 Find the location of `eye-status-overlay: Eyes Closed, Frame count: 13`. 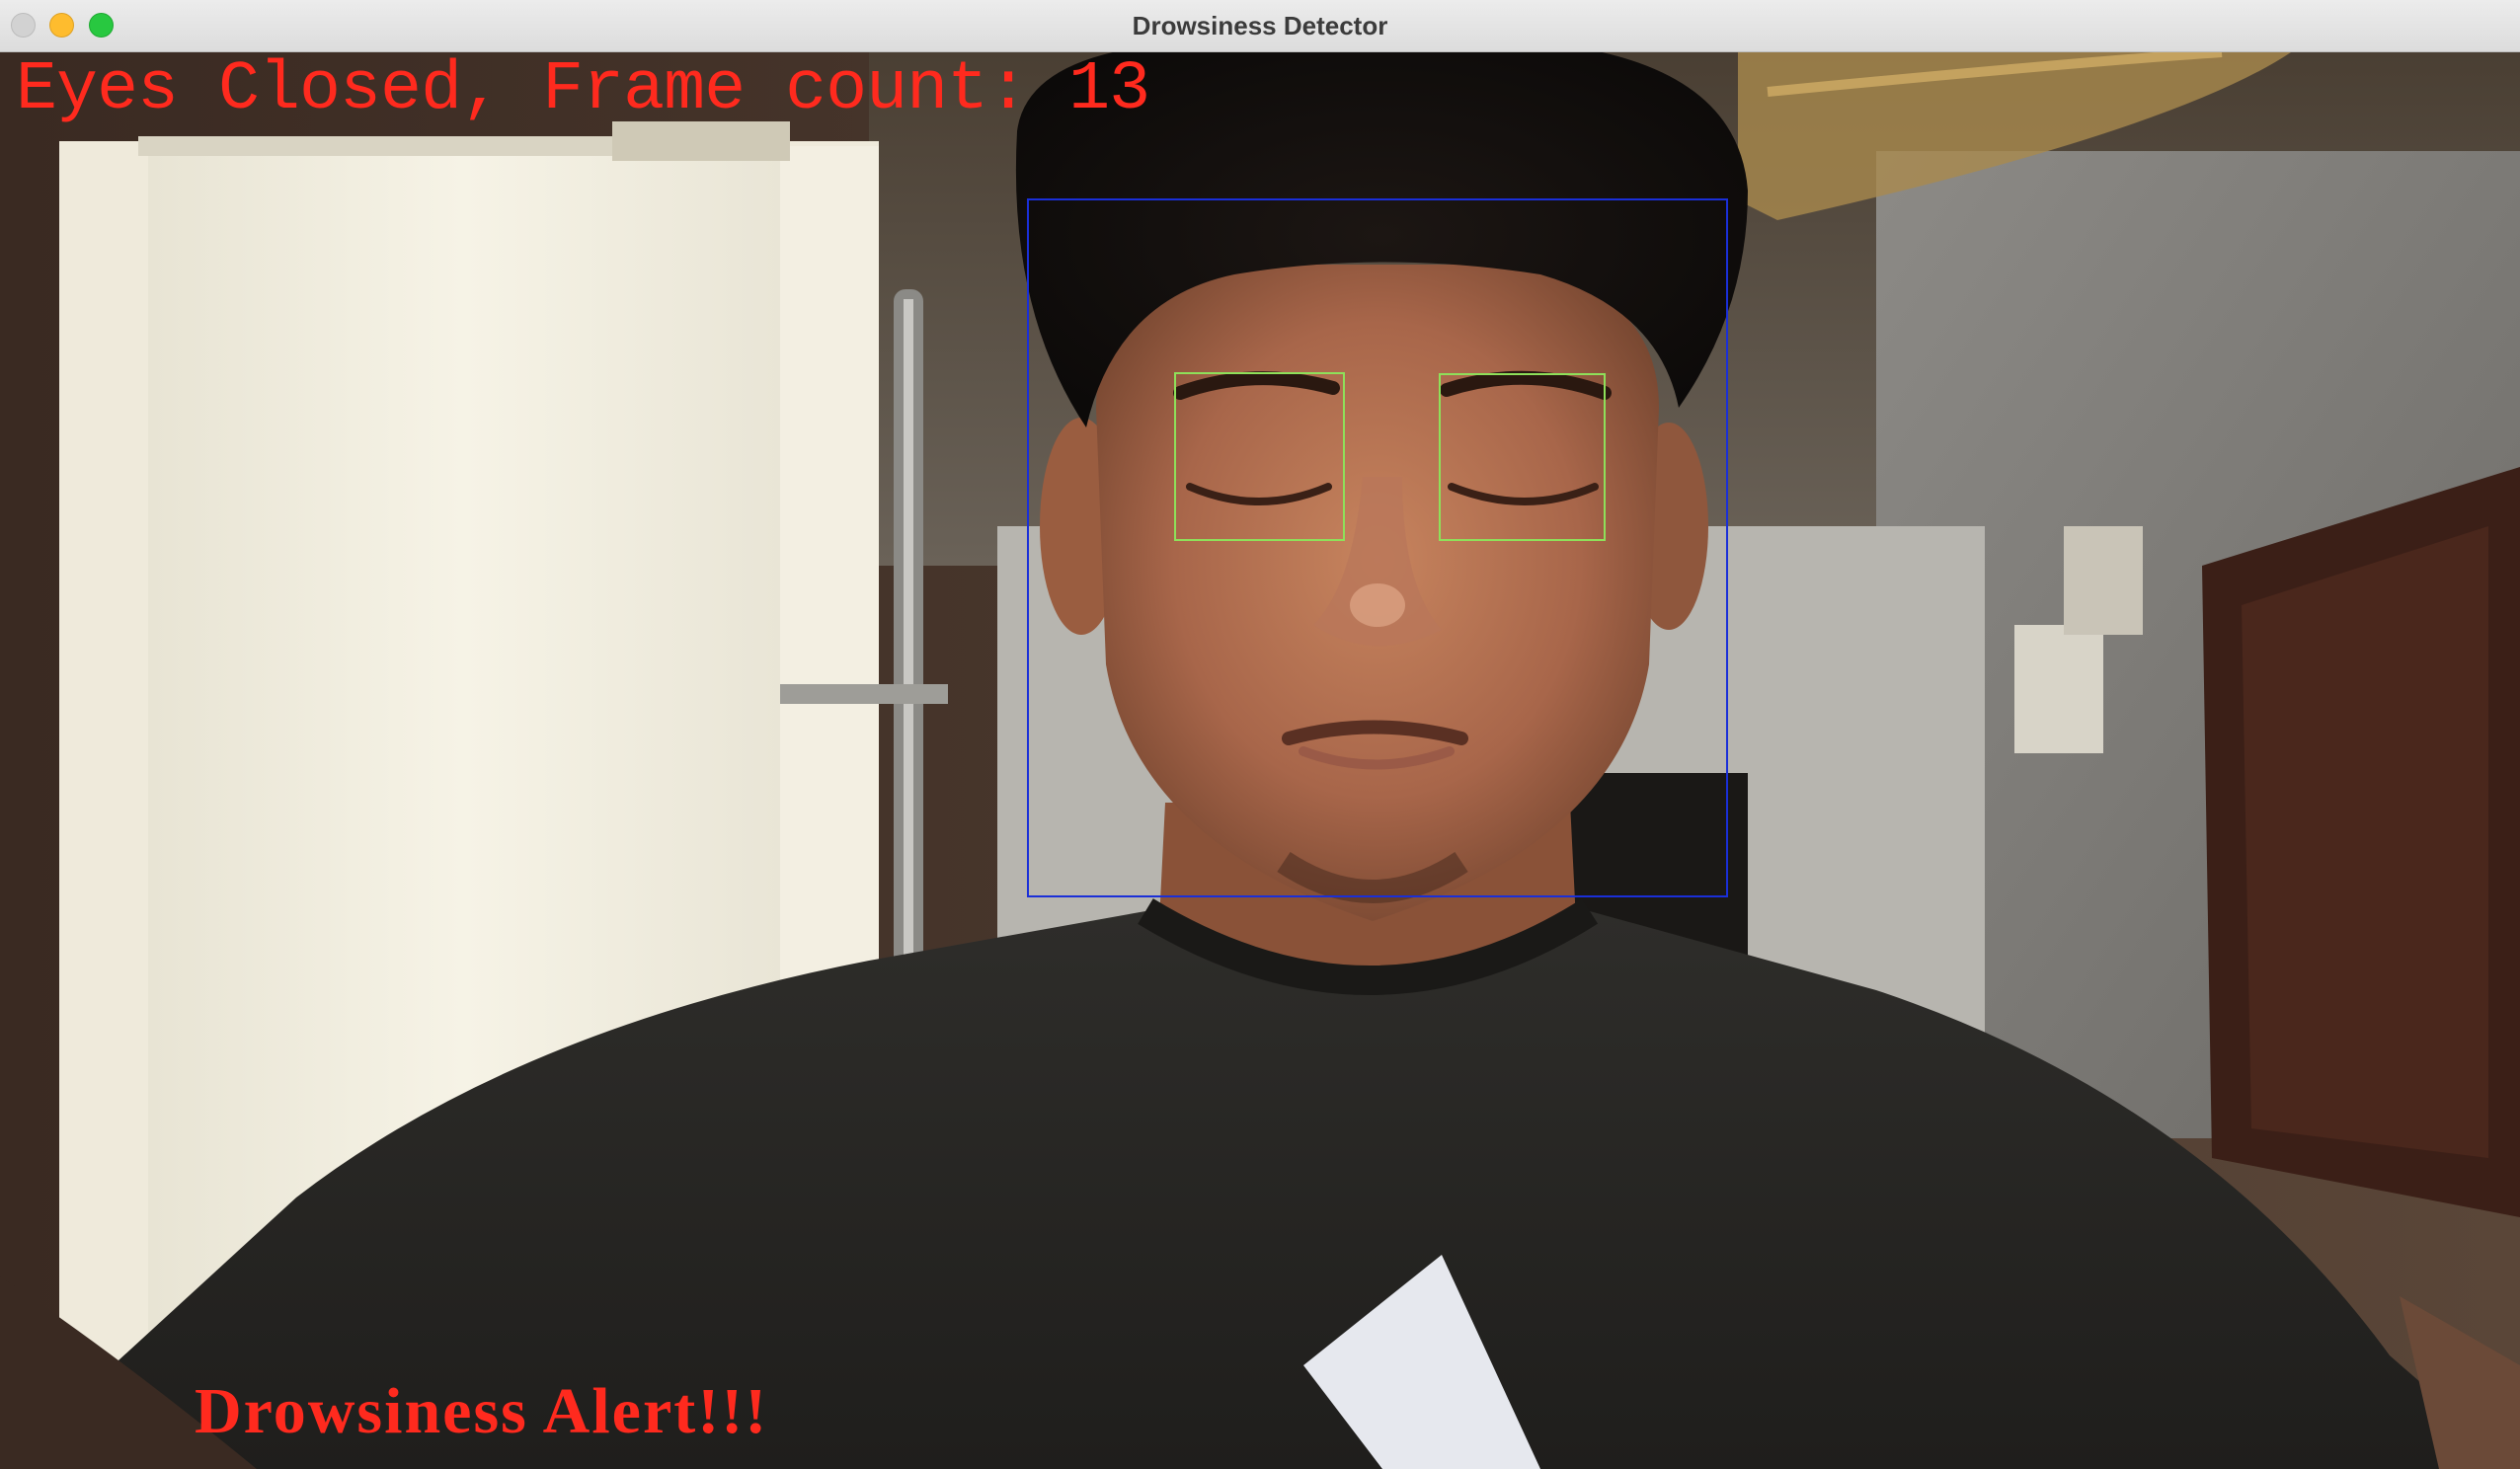

eye-status-overlay: Eyes Closed, Frame count: 13 is located at coordinates (583, 90).